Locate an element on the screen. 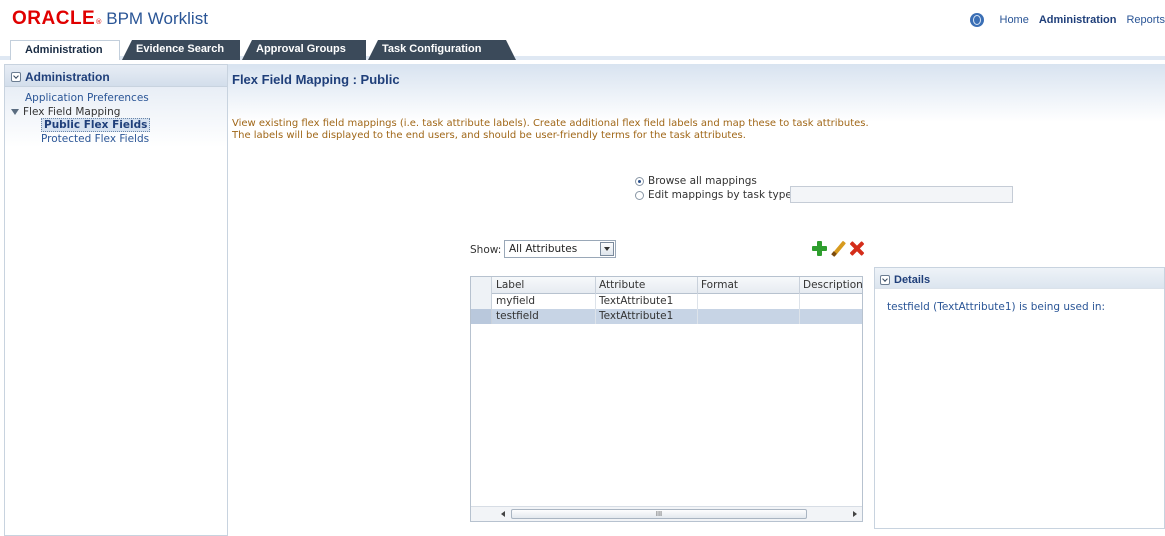  scroll-thumb: III is located at coordinates (659, 514).